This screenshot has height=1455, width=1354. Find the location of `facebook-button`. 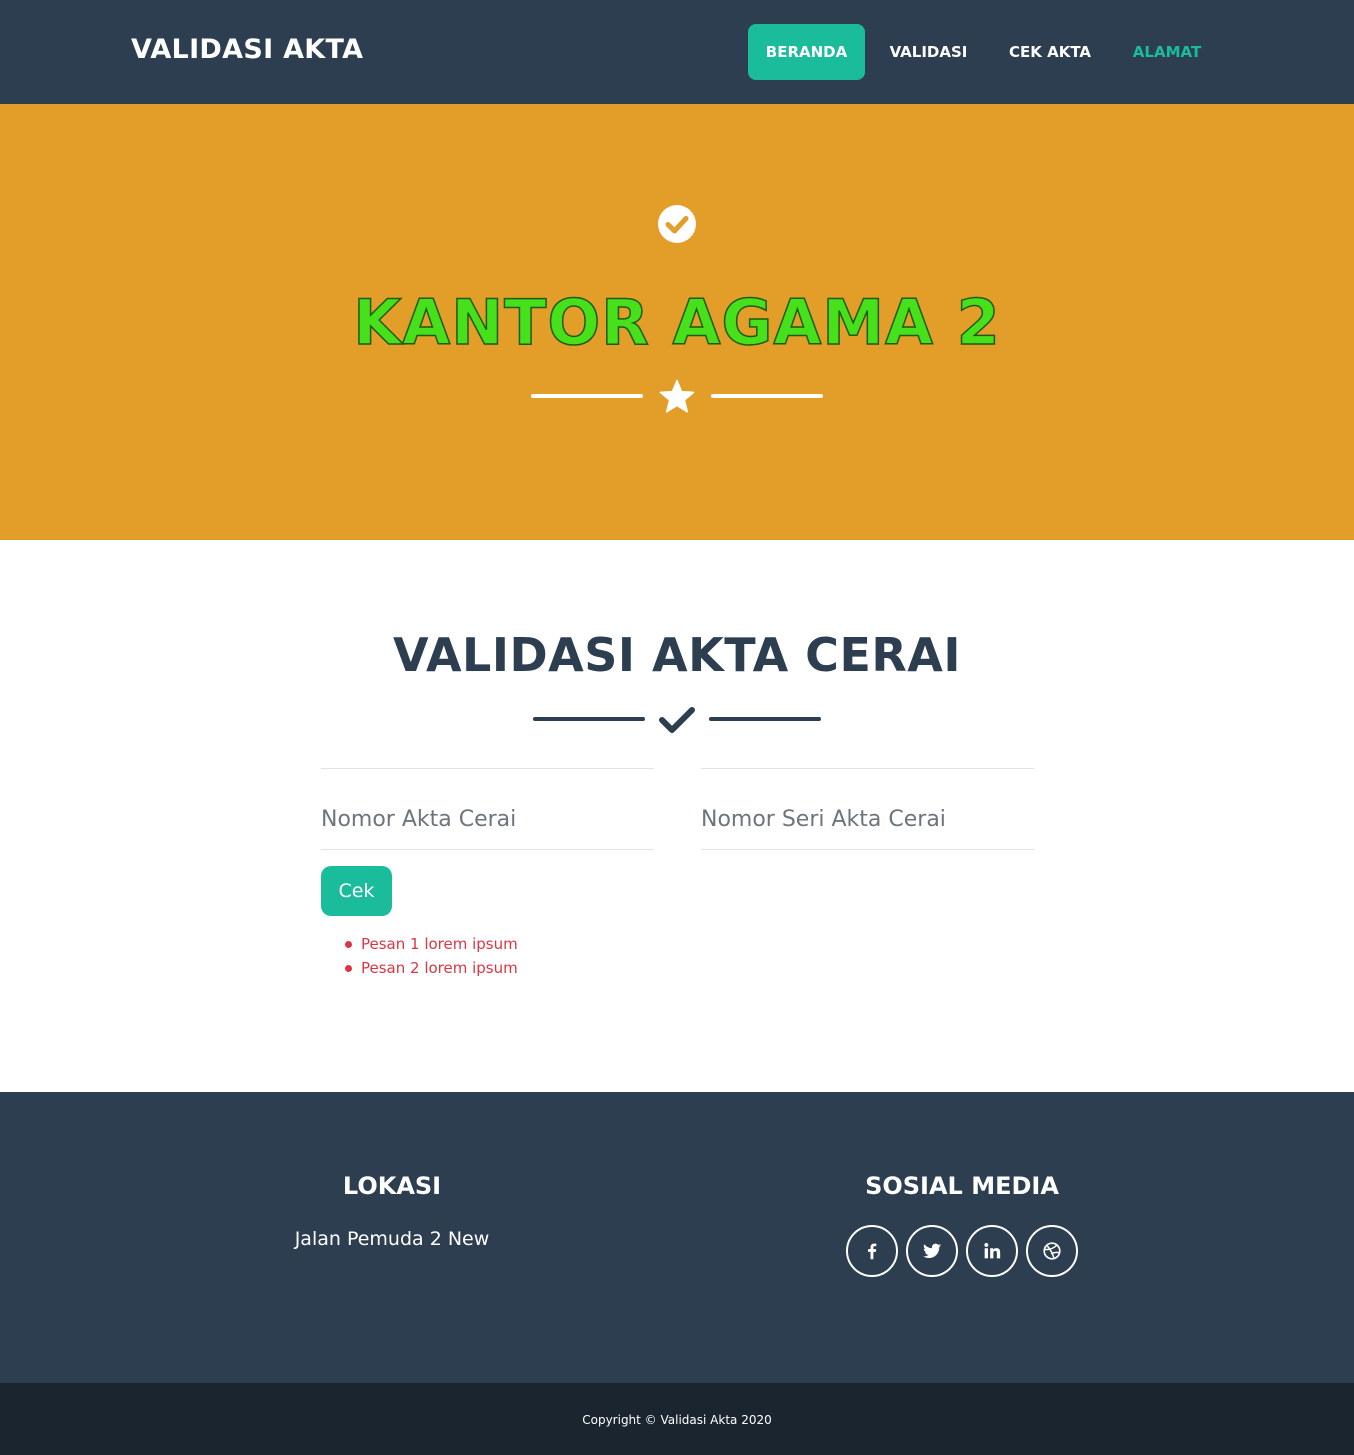

facebook-button is located at coordinates (872, 1251).